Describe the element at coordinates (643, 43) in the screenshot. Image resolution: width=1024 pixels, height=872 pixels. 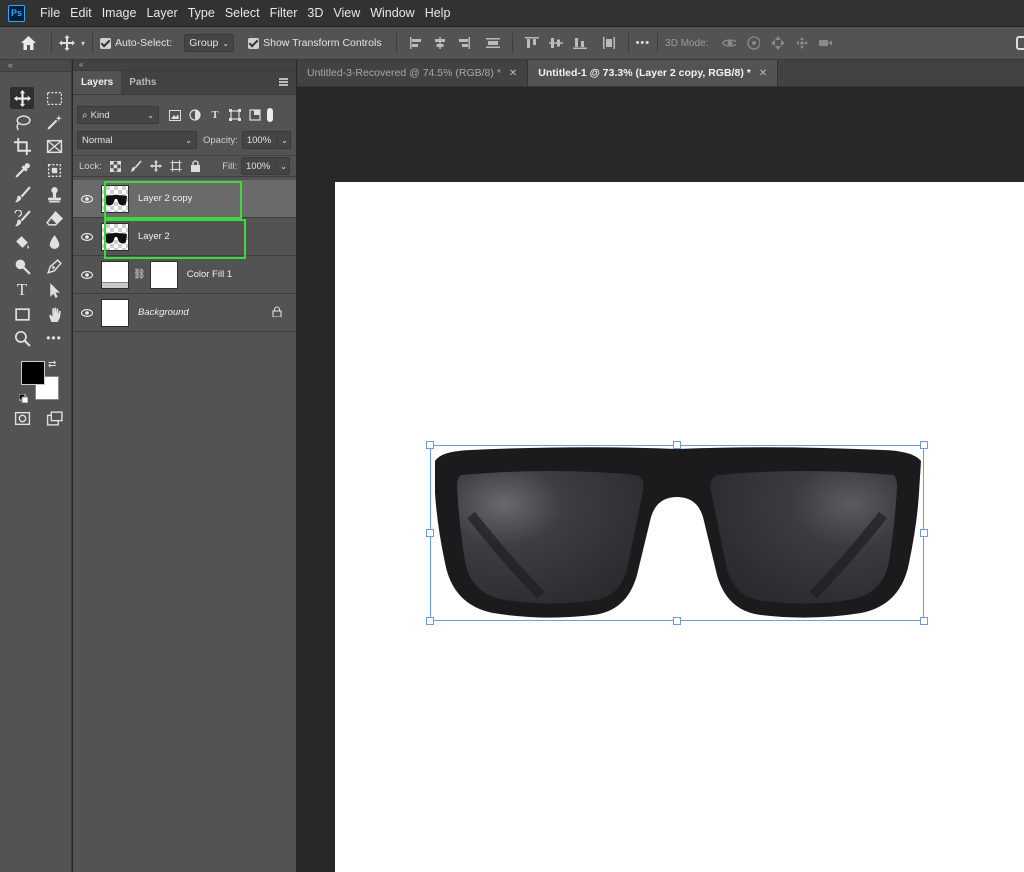
I see `more-options-icon: •••` at that location.